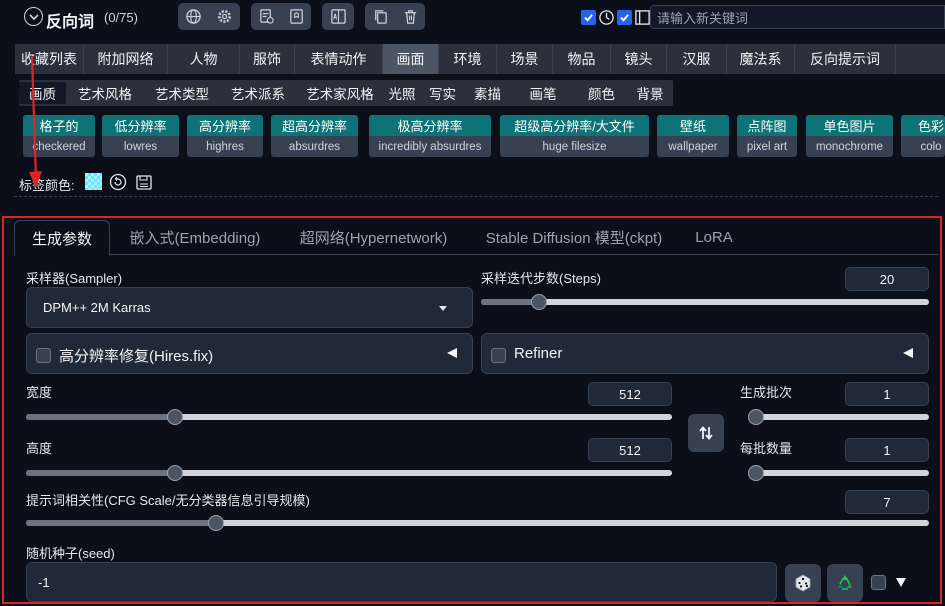 Image resolution: width=945 pixels, height=606 pixels. I want to click on width-slider, so click(349, 417).